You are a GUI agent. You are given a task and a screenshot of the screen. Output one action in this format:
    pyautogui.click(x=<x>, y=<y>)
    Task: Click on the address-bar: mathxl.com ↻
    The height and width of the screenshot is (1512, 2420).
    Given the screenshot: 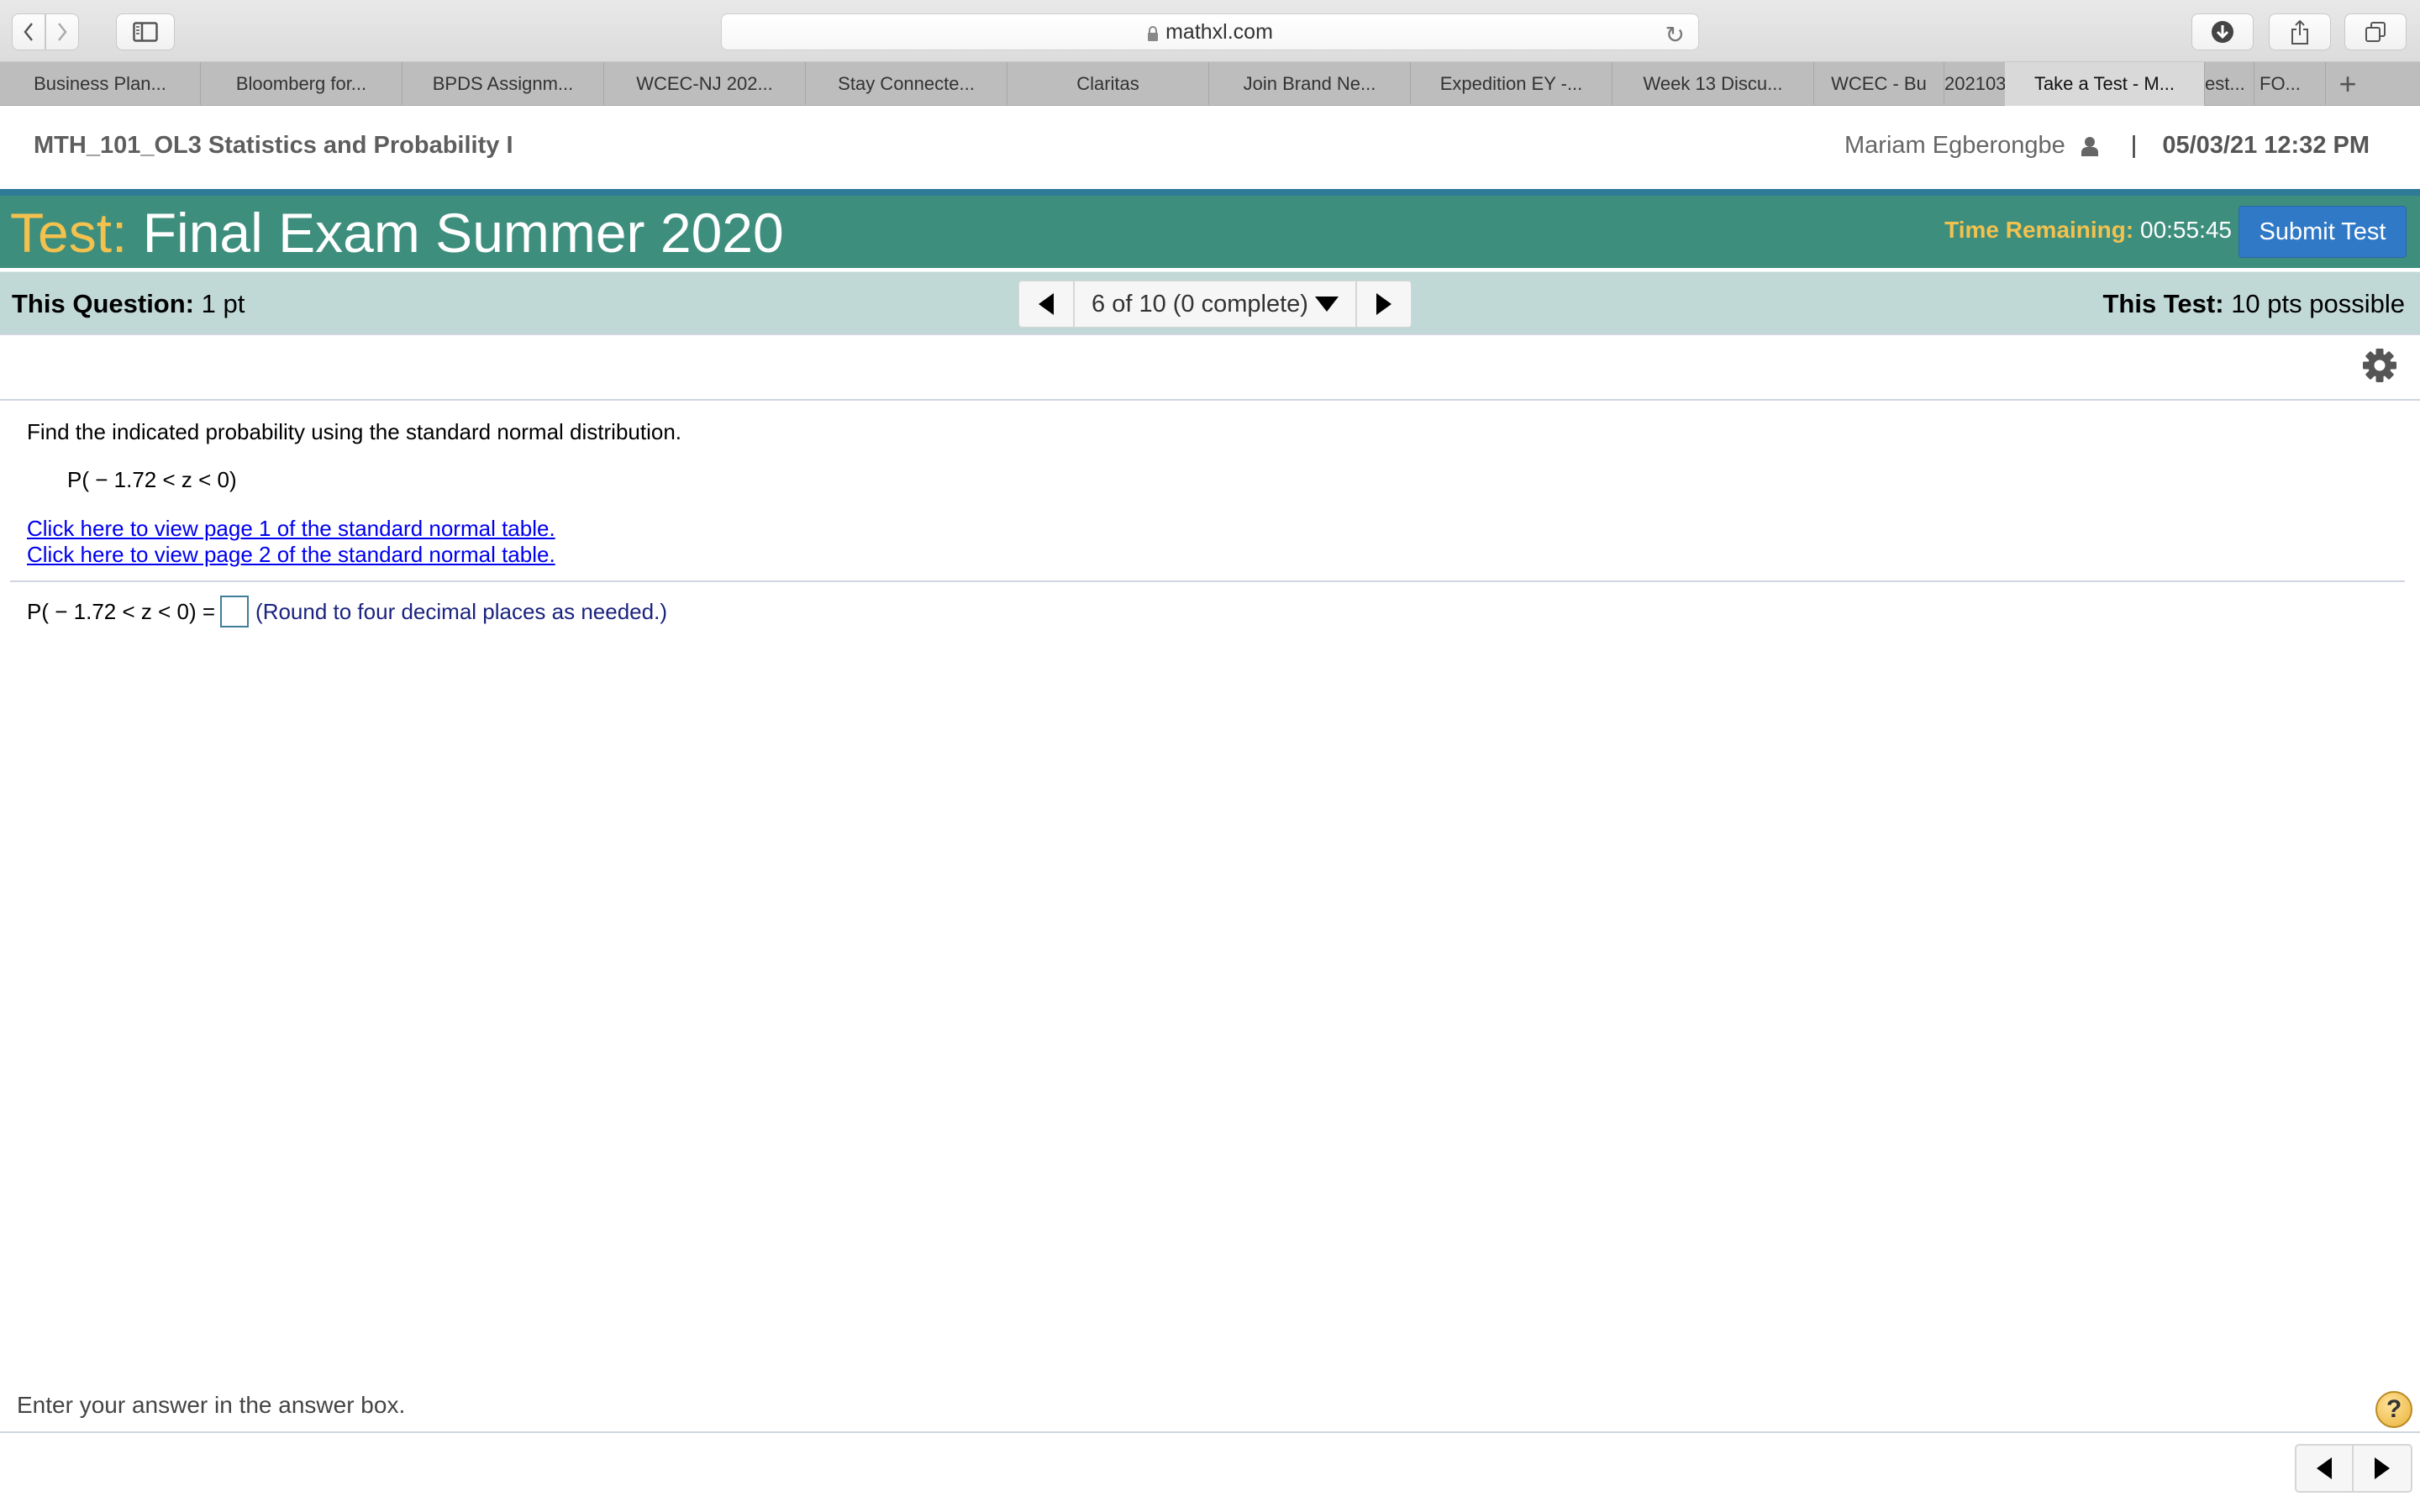 What is the action you would take?
    pyautogui.click(x=1210, y=31)
    